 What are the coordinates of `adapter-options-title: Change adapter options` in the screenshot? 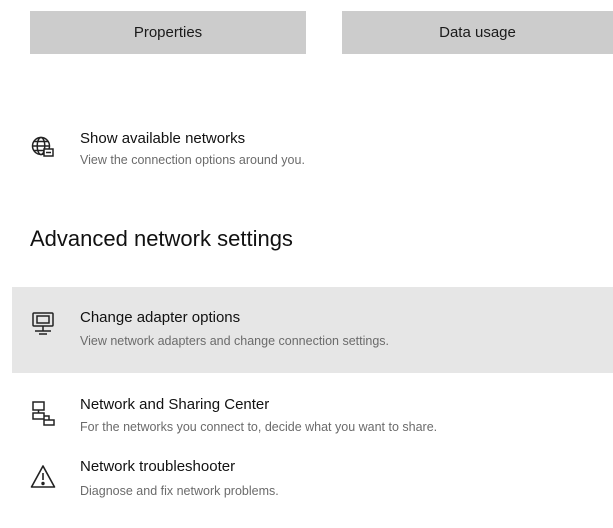 It's located at (160, 317).